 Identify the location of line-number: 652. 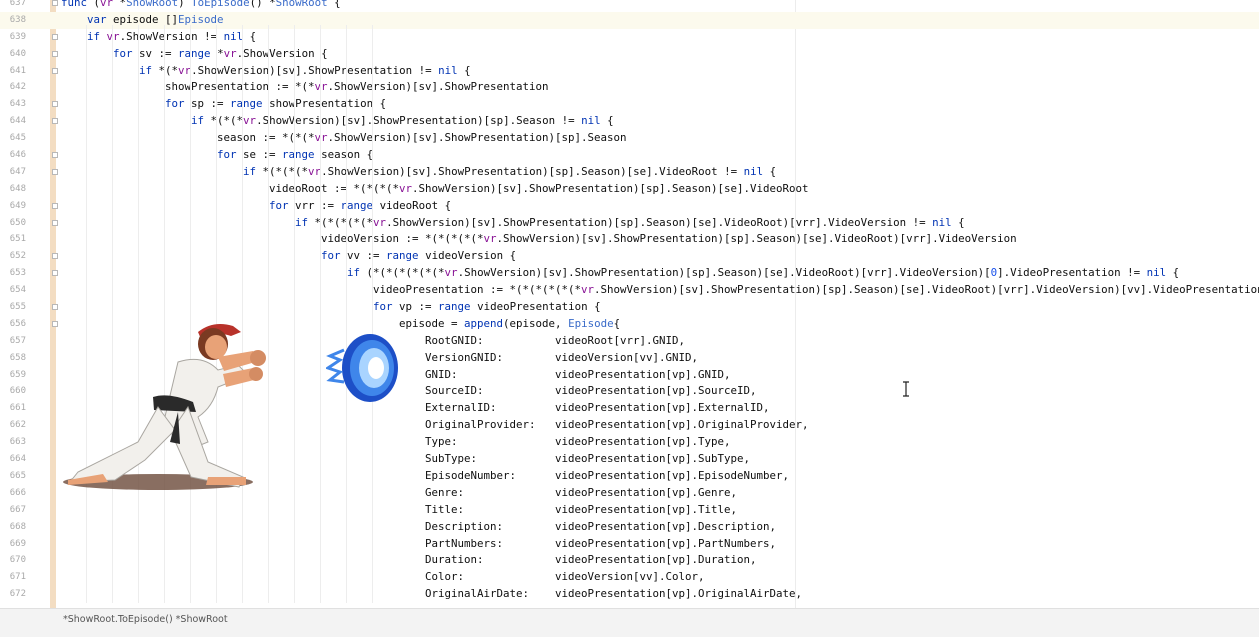
(17, 256).